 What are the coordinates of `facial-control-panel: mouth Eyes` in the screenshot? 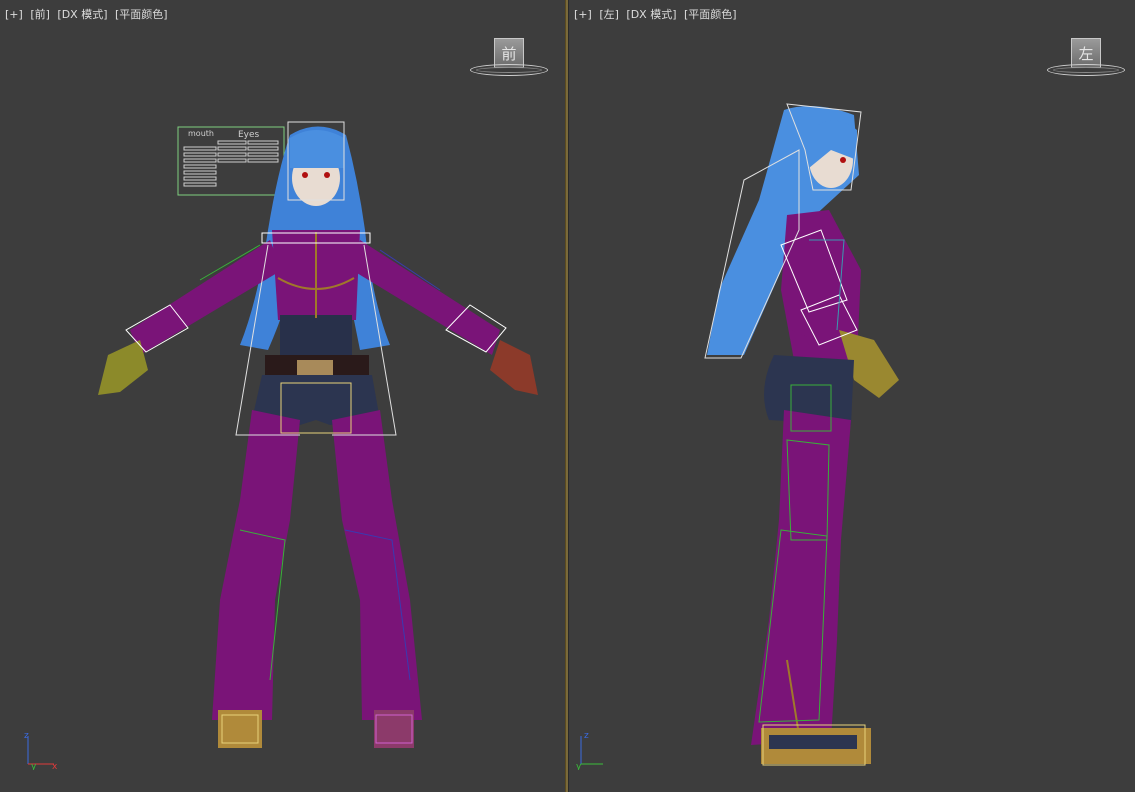 It's located at (231, 161).